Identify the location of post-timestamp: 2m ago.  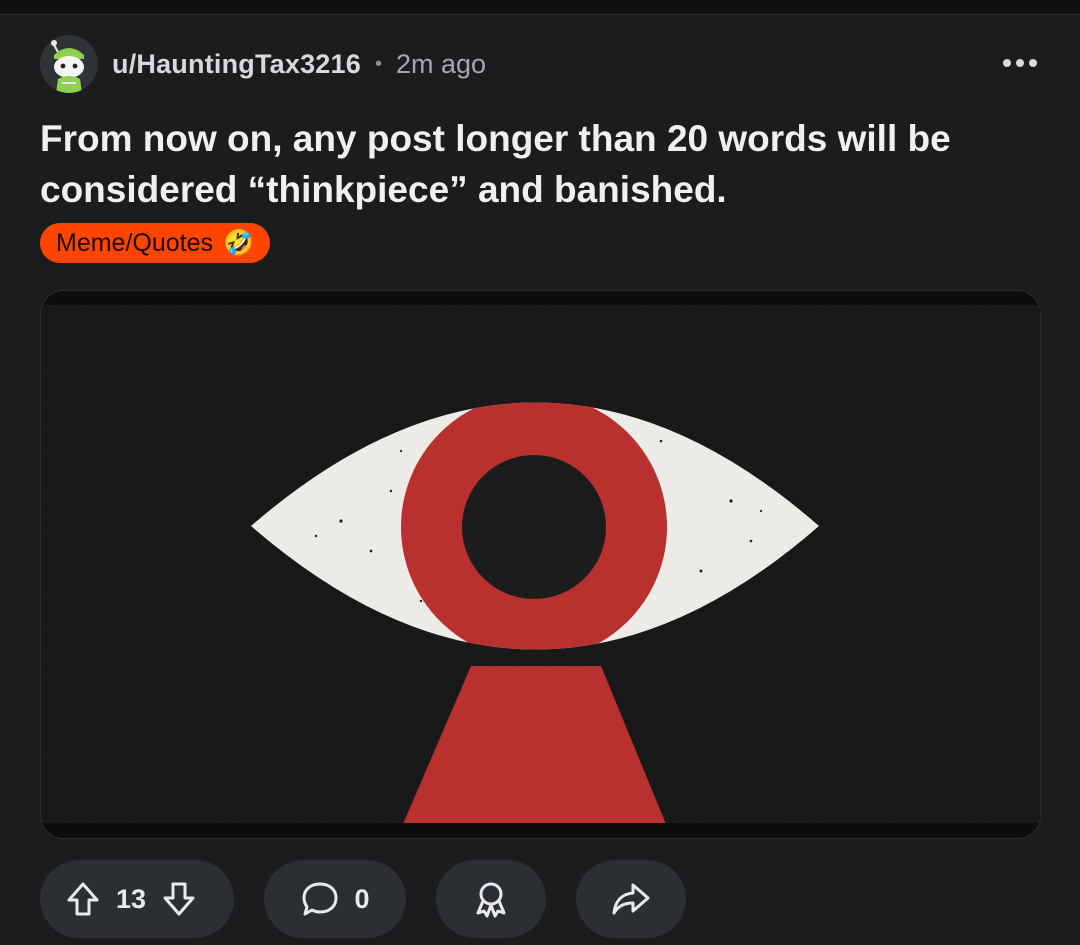
(441, 63).